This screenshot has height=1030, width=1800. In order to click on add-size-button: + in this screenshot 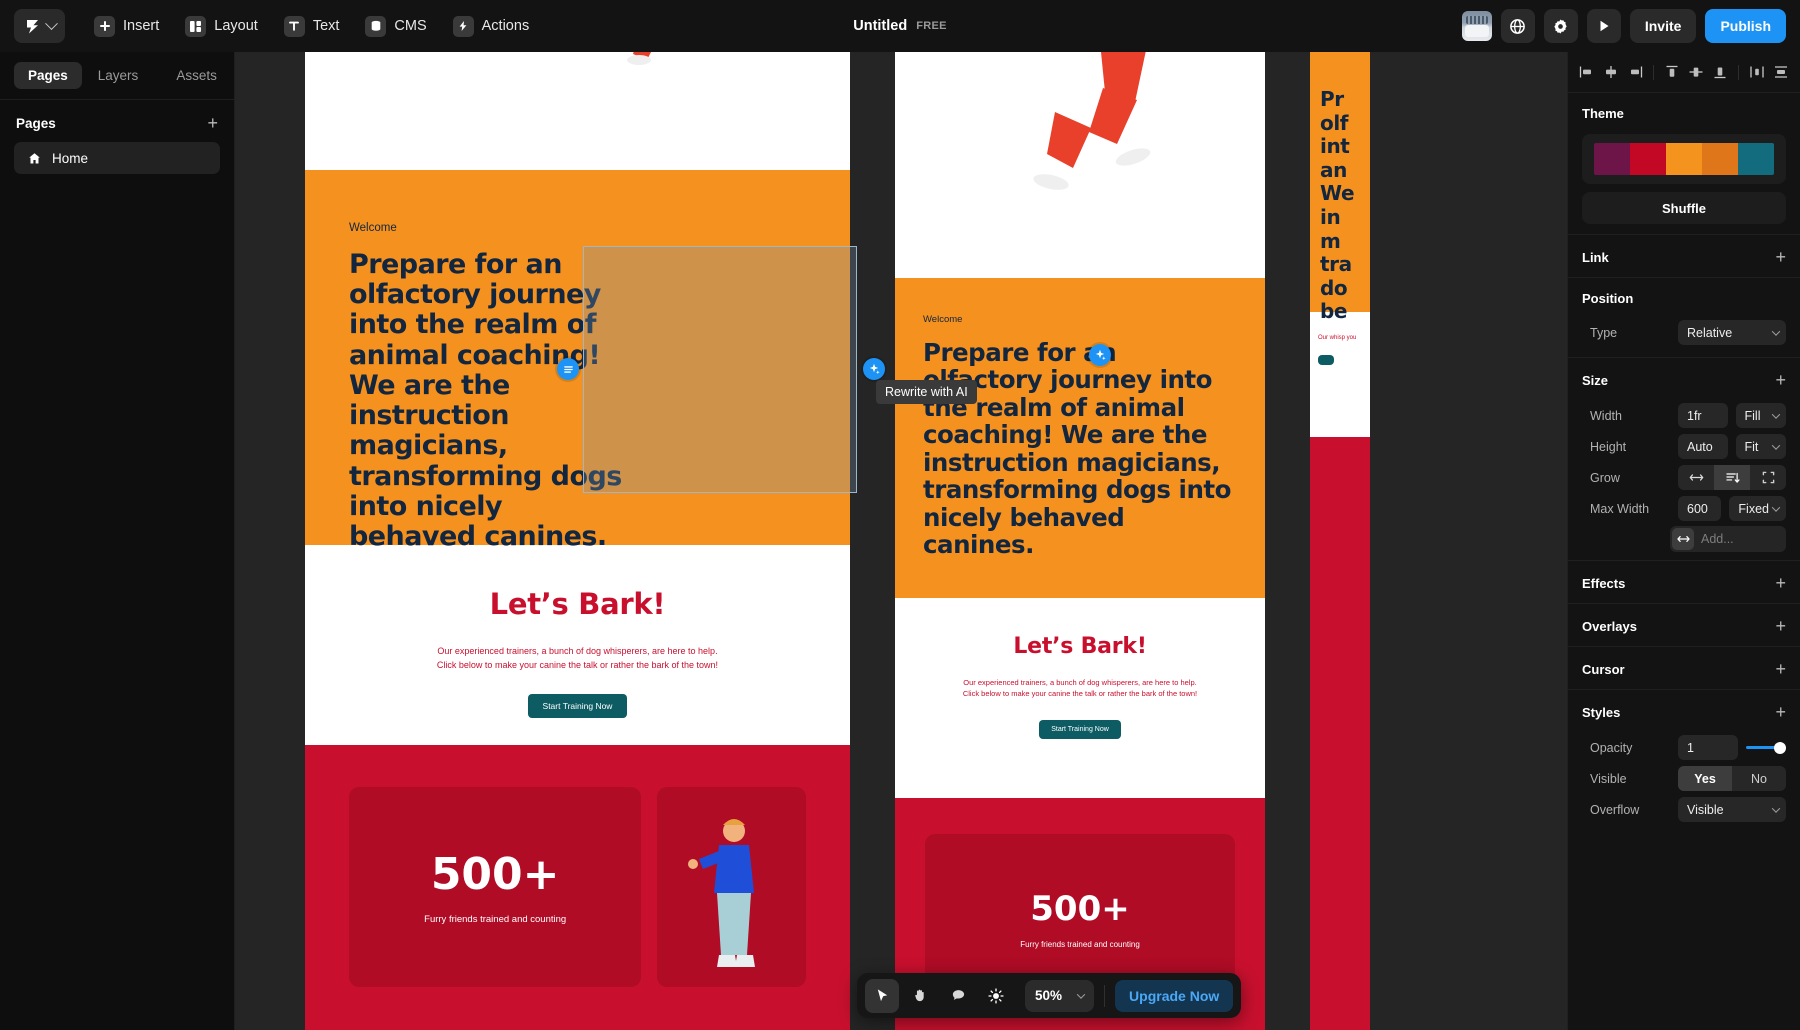, I will do `click(1780, 380)`.